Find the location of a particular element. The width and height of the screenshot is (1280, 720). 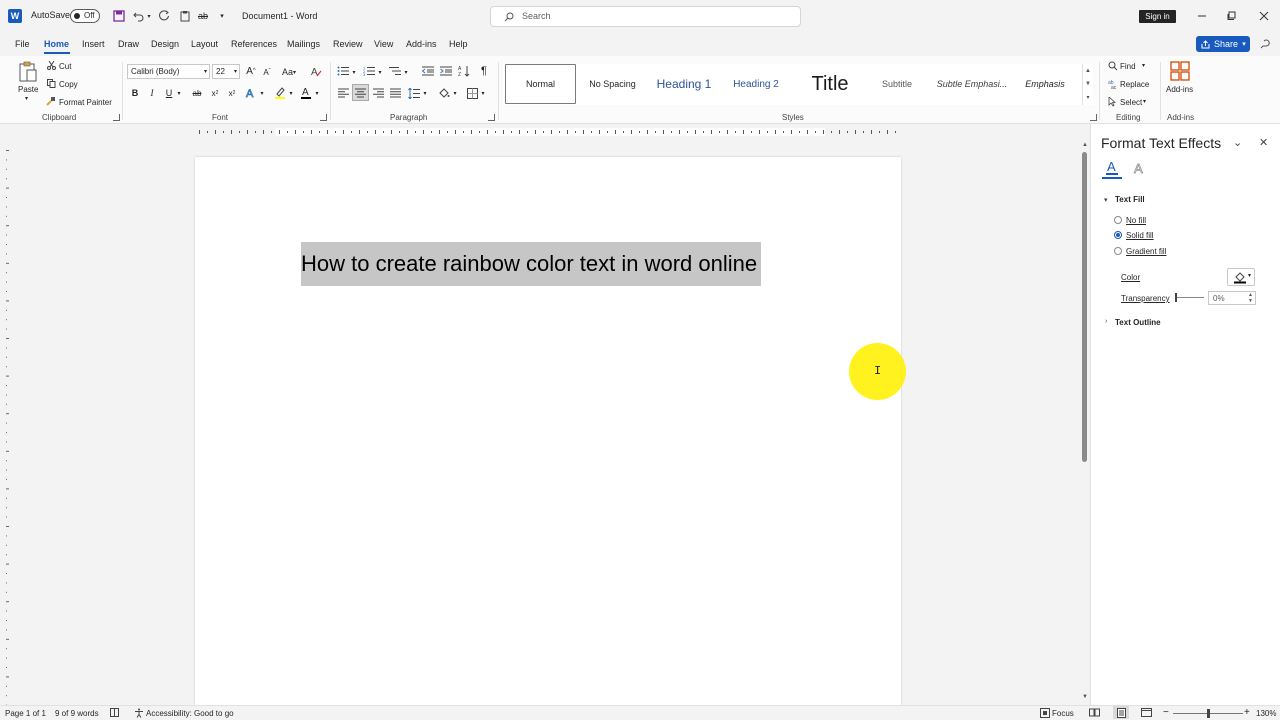

share-dropdown-icon: ▾ is located at coordinates (1244, 44).